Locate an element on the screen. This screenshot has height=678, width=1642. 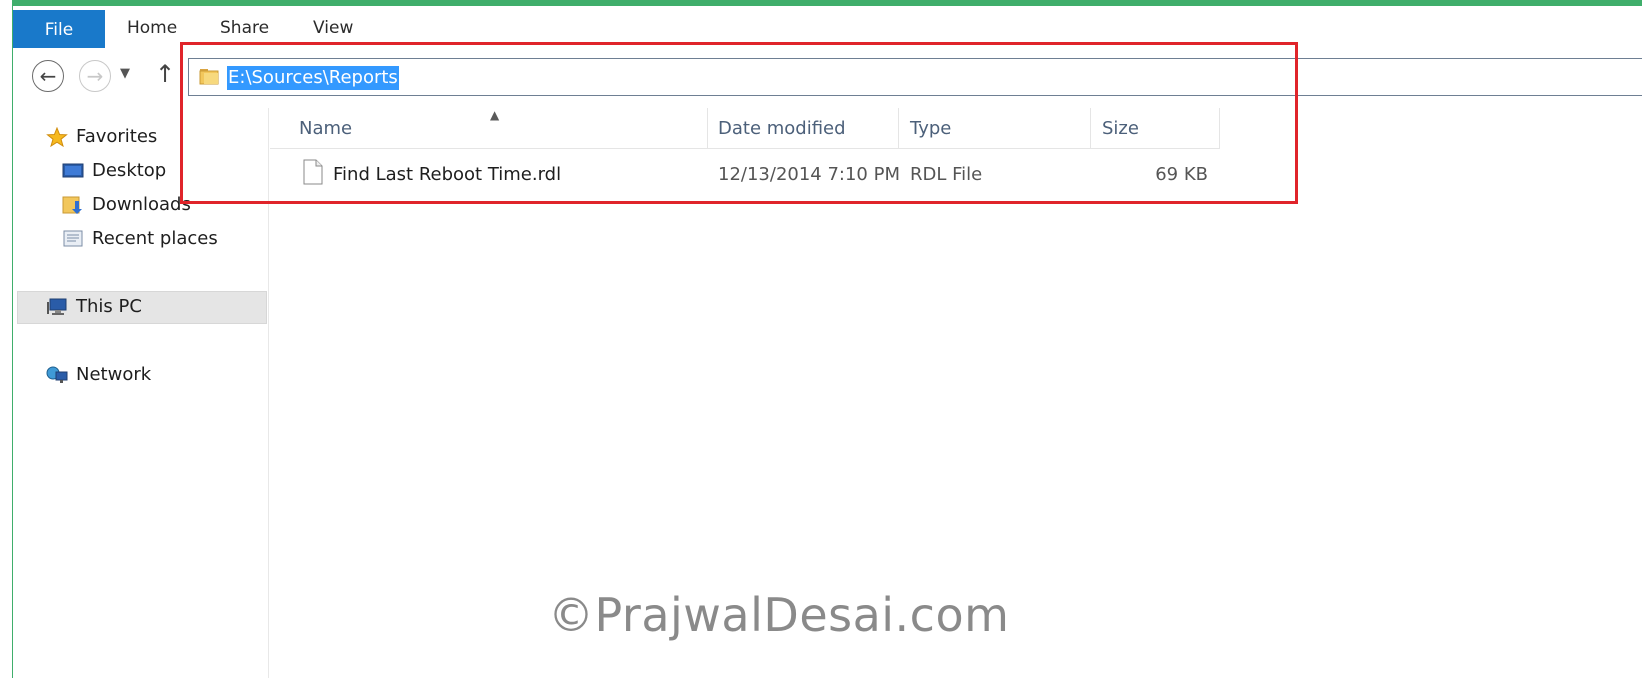
window-frame-left is located at coordinates (6, 339).